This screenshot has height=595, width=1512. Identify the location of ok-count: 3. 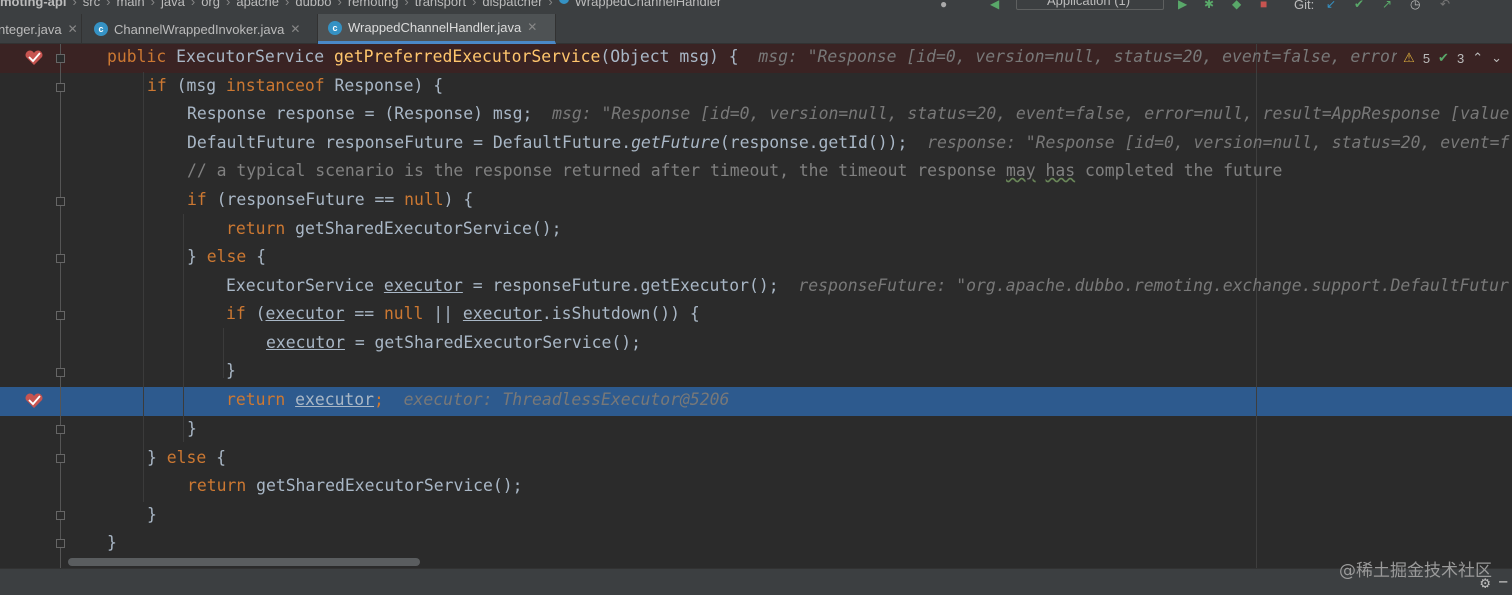
(1460, 58).